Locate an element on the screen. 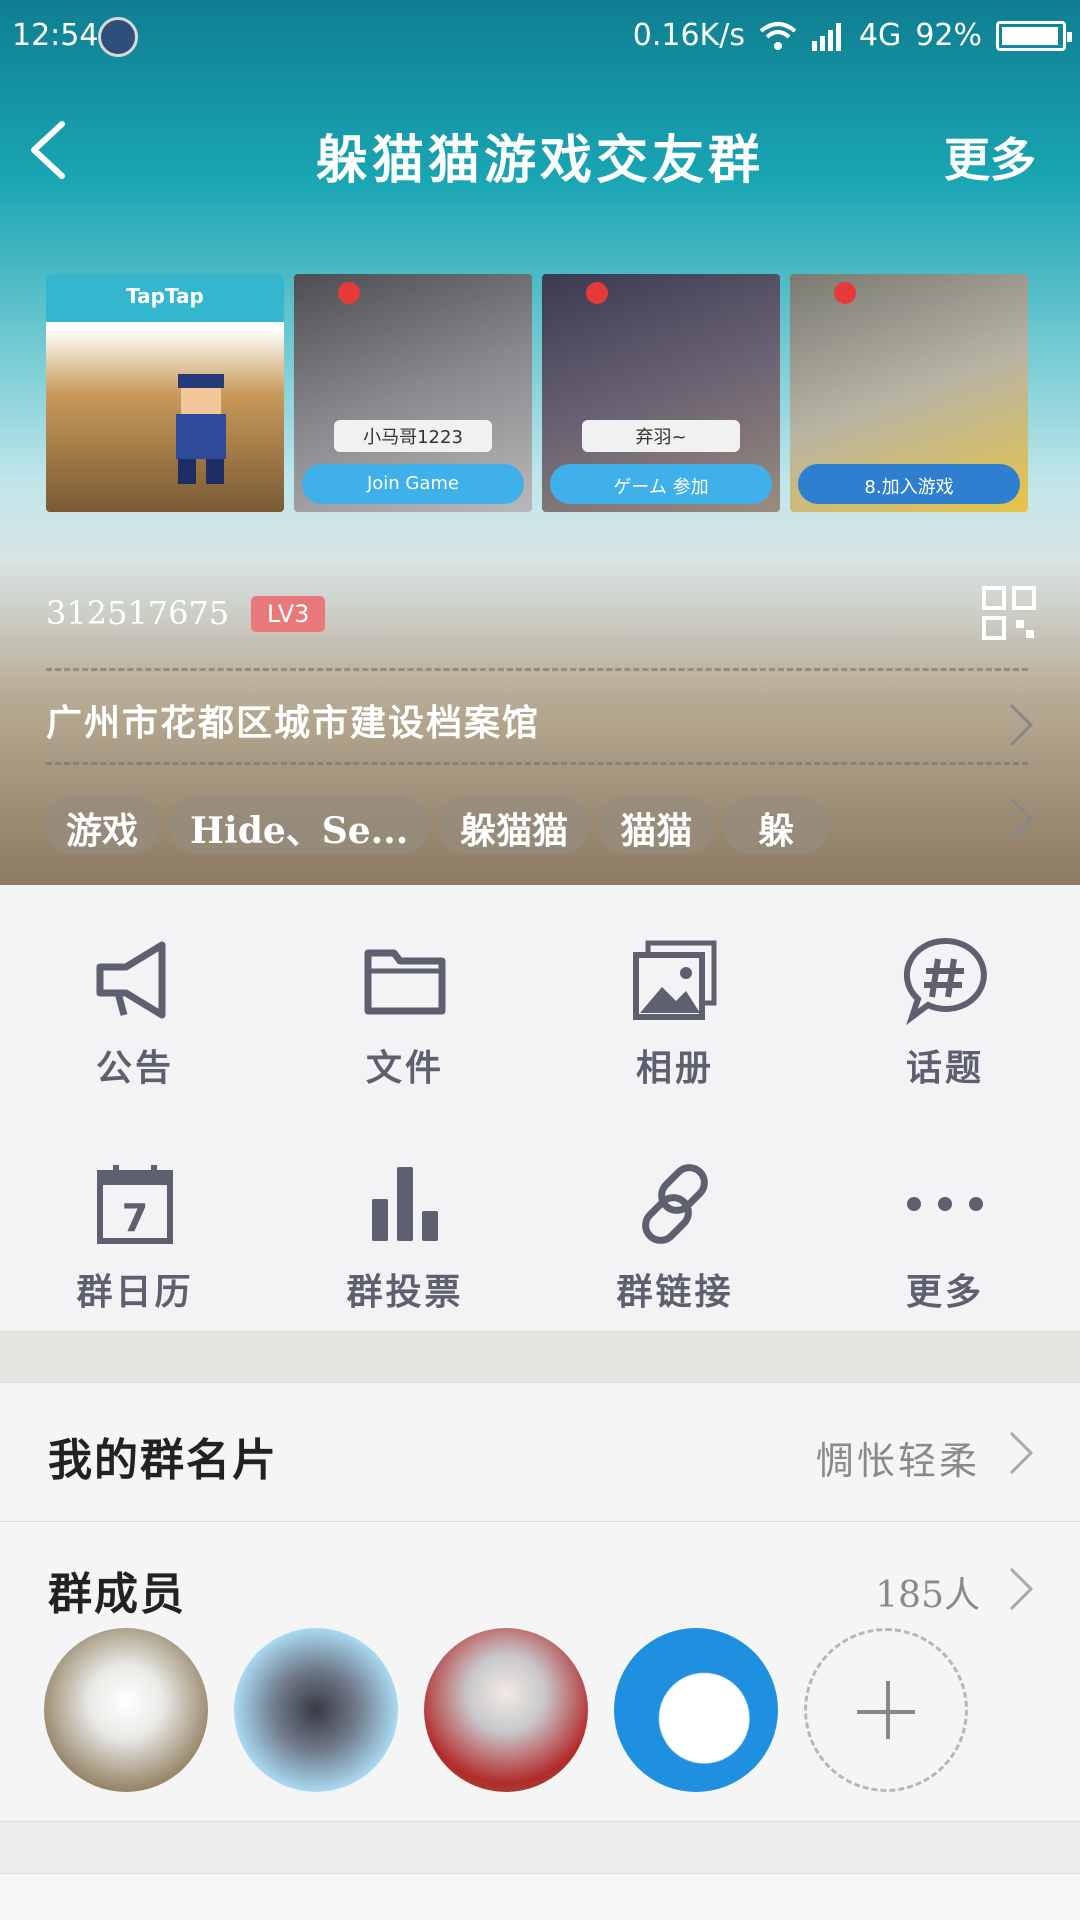  tag-list: 游戏 Hide、Se... 躲猫猫 猫猫 躲 is located at coordinates (437, 825).